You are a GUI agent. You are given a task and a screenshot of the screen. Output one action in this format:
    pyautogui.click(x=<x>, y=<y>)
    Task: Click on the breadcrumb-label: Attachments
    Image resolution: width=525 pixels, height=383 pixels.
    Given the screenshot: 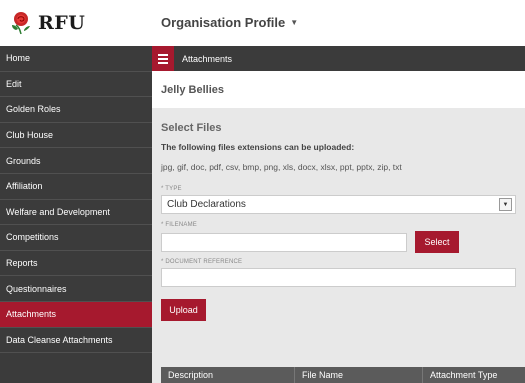 What is the action you would take?
    pyautogui.click(x=207, y=58)
    